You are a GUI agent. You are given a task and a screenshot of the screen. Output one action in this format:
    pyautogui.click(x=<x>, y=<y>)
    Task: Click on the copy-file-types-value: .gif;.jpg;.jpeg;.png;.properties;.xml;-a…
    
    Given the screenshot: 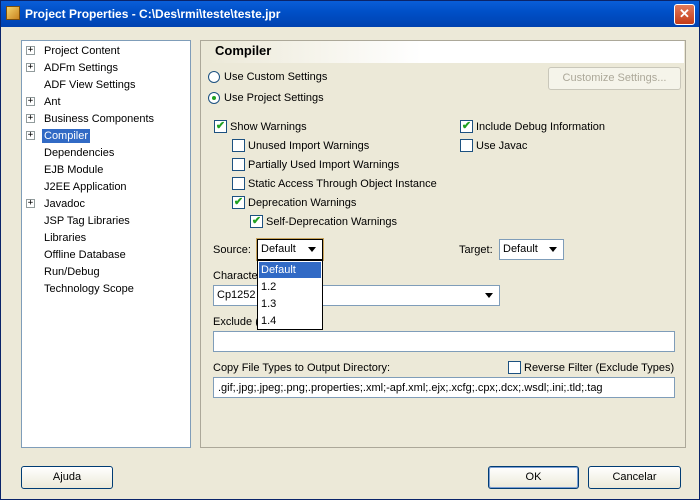 What is the action you would take?
    pyautogui.click(x=410, y=388)
    